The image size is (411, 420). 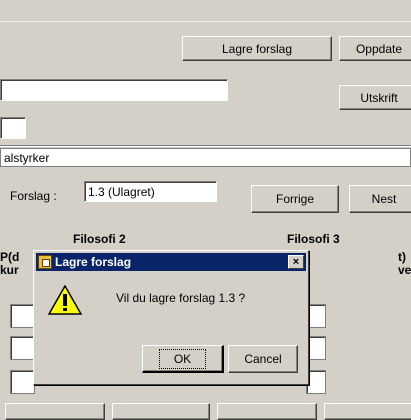 I want to click on dialog-titlebar: Lagre forslag ×, so click(x=171, y=262).